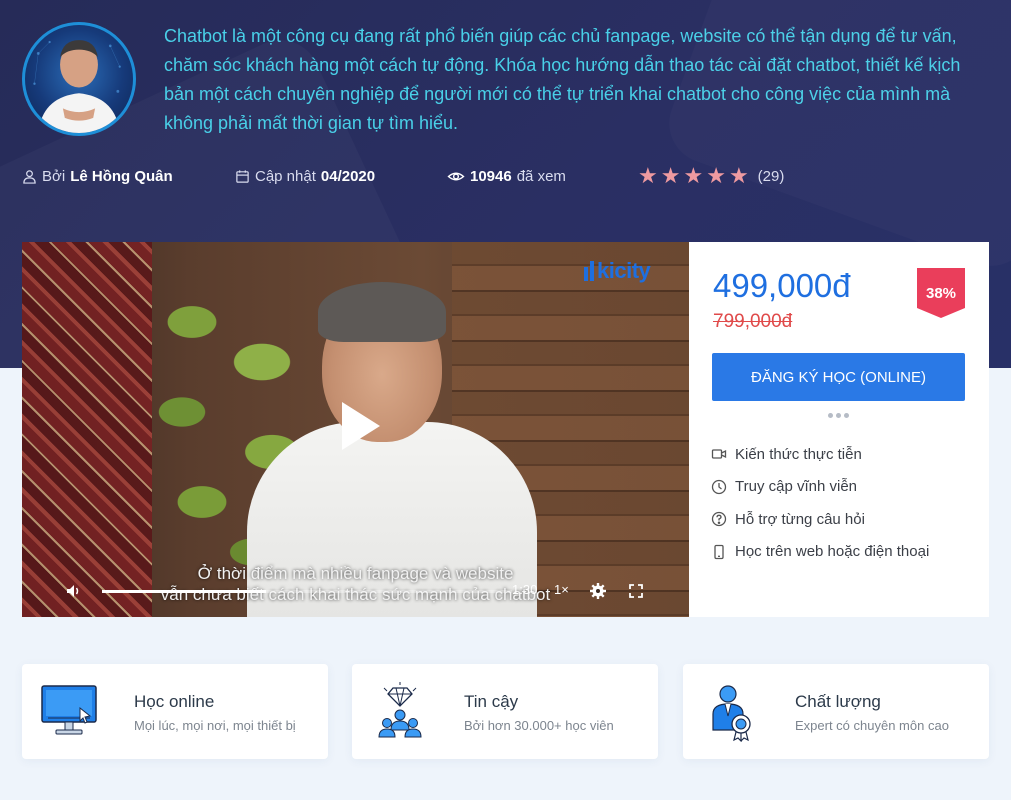 Image resolution: width=1011 pixels, height=800 pixels. I want to click on fullscreen-icon, so click(636, 591).